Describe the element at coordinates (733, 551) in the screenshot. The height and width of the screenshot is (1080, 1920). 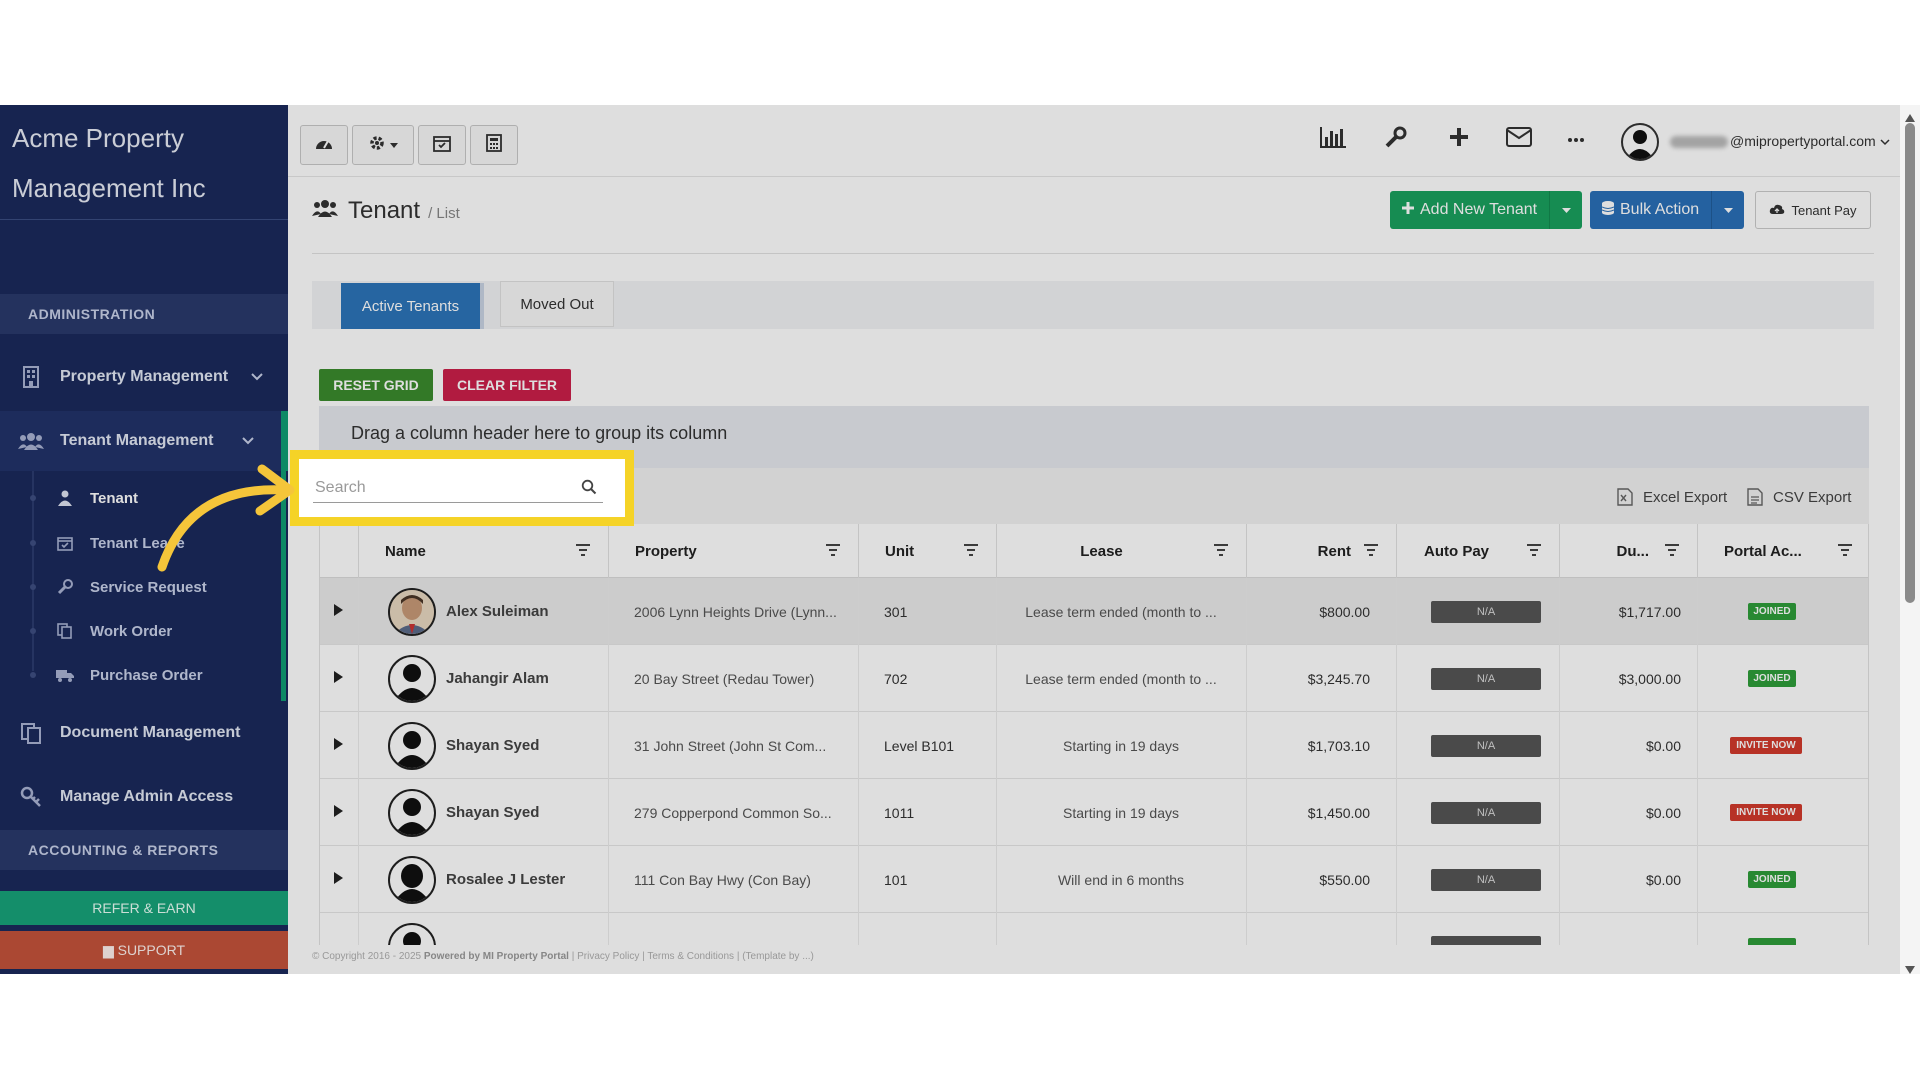
I see `column-header-property: Property` at that location.